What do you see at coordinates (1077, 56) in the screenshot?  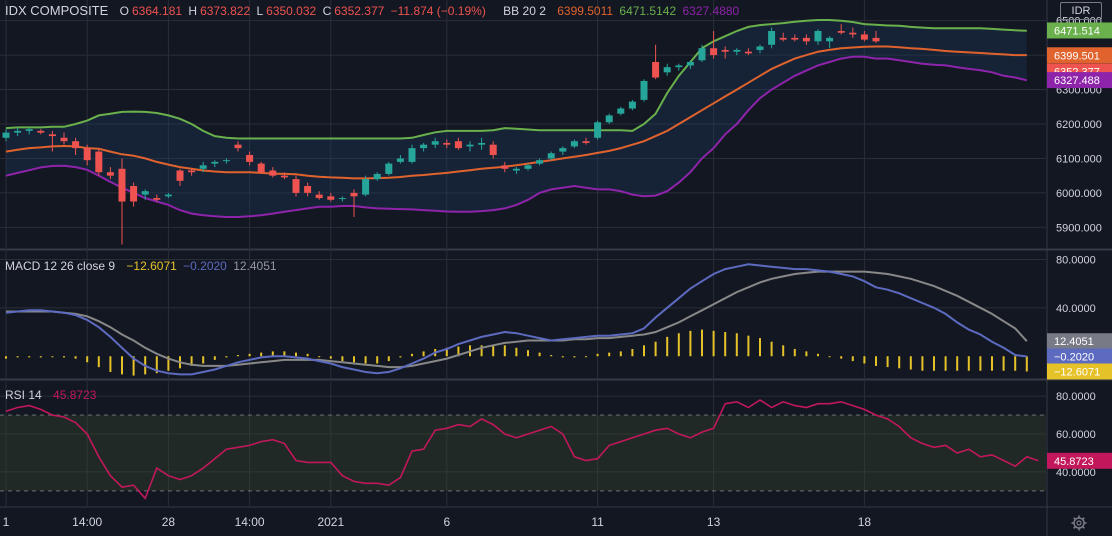 I see `price-label: 6399.501` at bounding box center [1077, 56].